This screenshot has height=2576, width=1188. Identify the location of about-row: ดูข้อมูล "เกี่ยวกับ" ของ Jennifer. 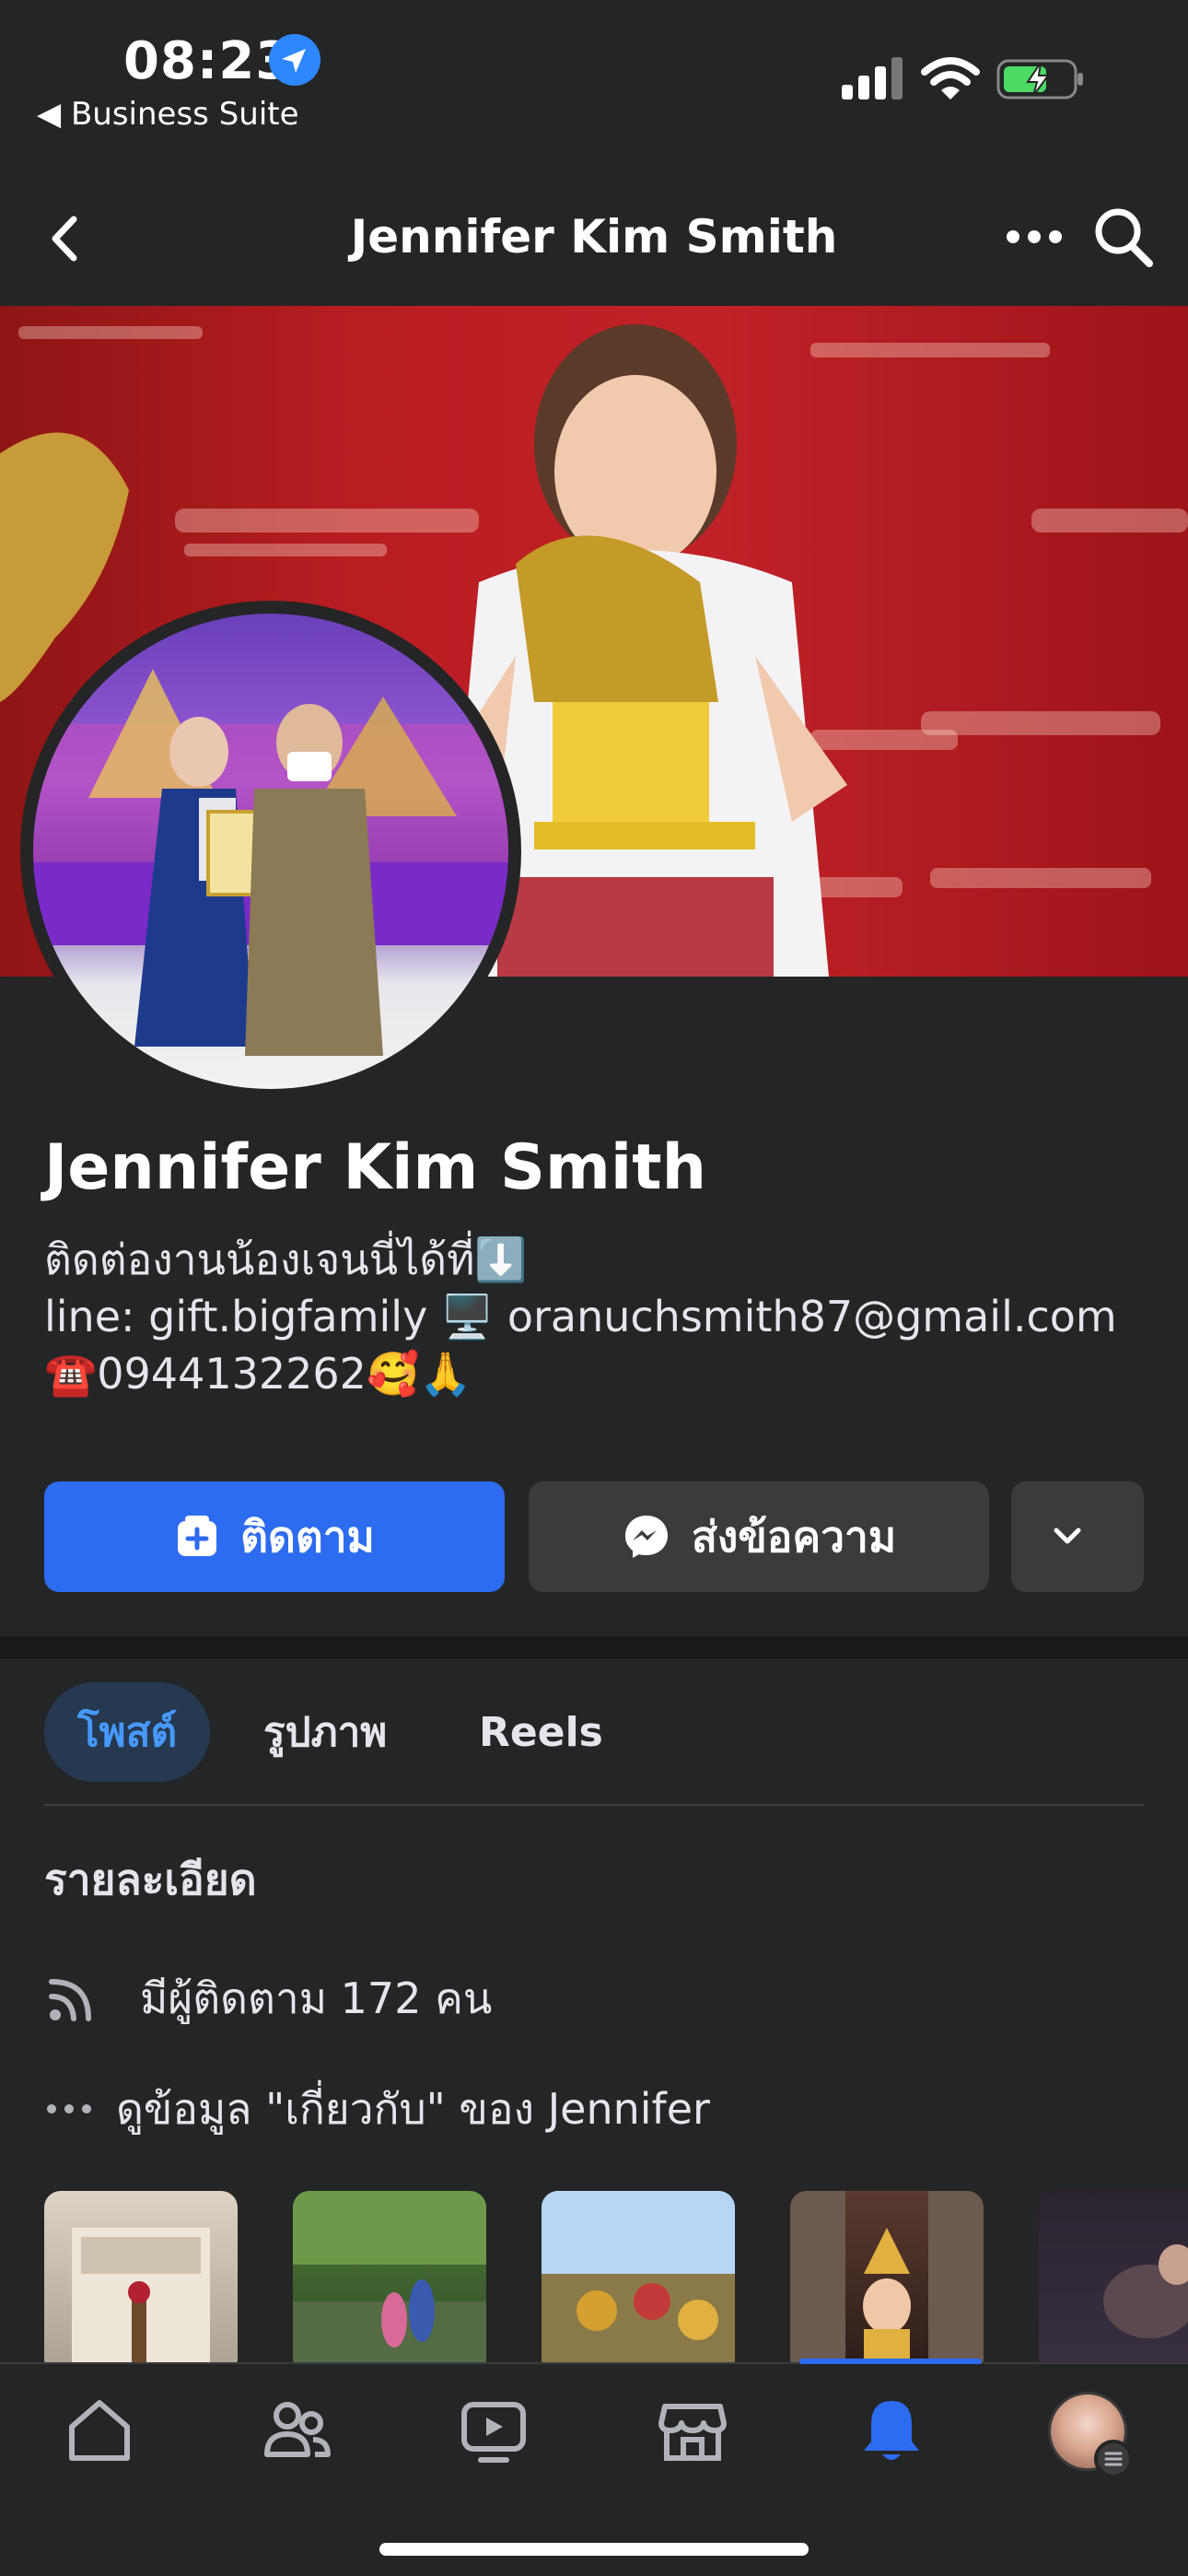
(377, 2109).